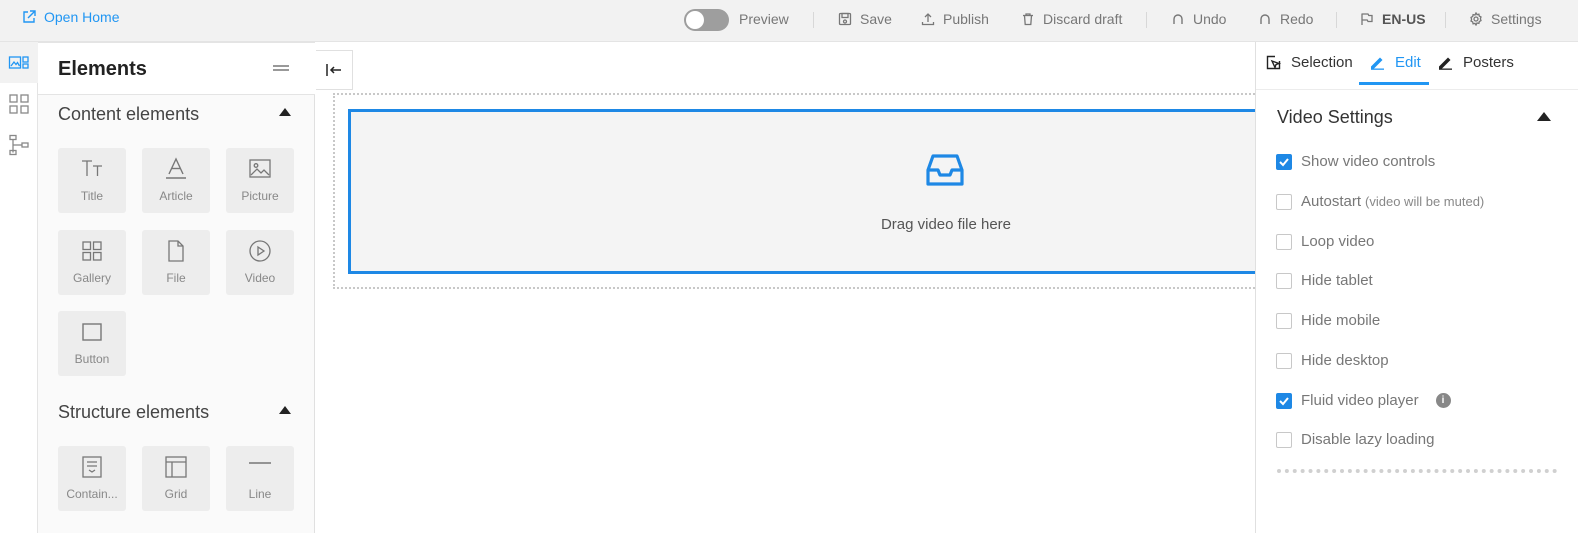 The image size is (1578, 533). I want to click on horizontal-line-icon, so click(260, 463).